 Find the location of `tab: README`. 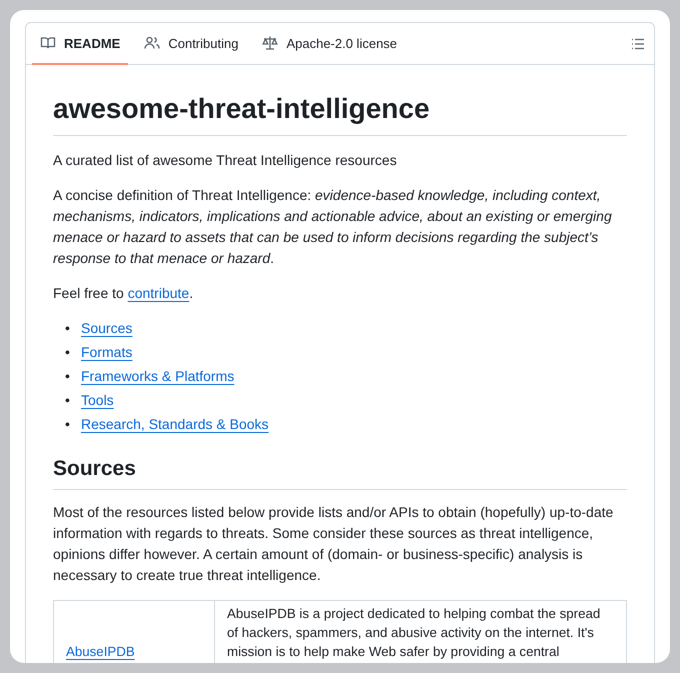

tab: README is located at coordinates (80, 44).